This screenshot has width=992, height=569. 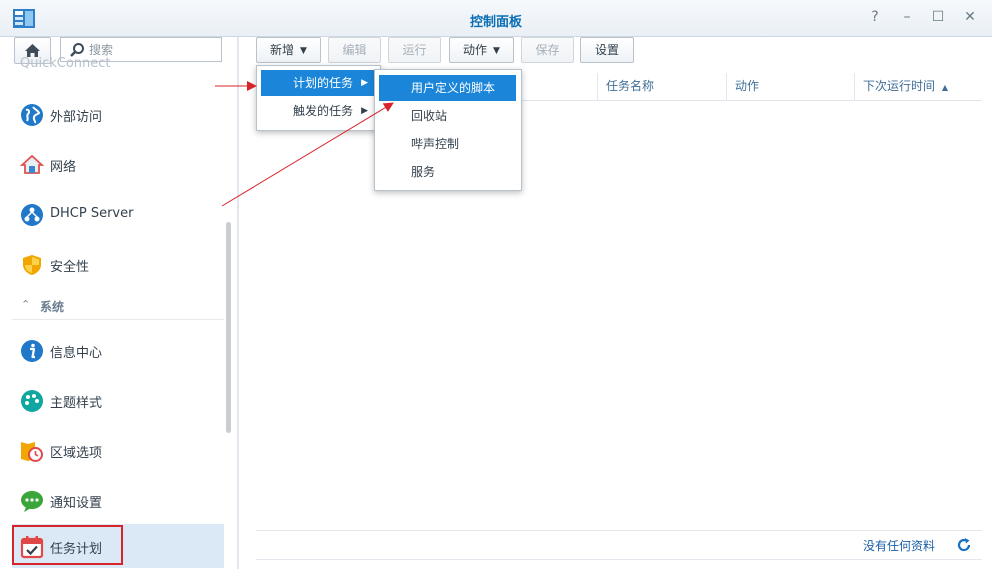 What do you see at coordinates (32, 401) in the screenshot?
I see `palette-icon` at bounding box center [32, 401].